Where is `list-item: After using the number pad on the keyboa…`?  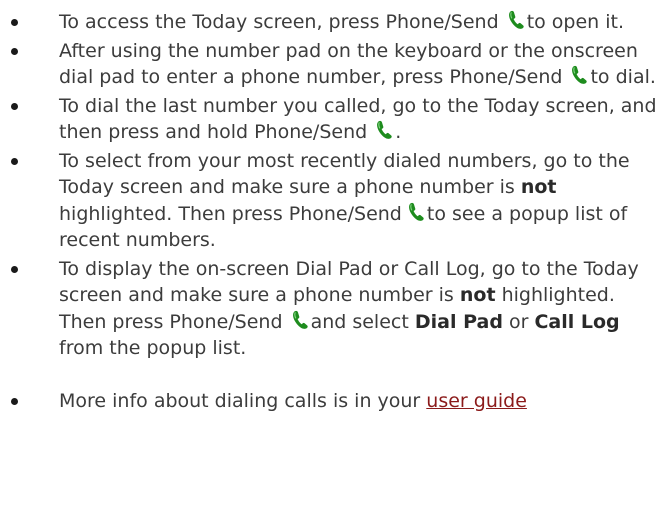 list-item: After using the number pad on the keyboa… is located at coordinates (334, 64).